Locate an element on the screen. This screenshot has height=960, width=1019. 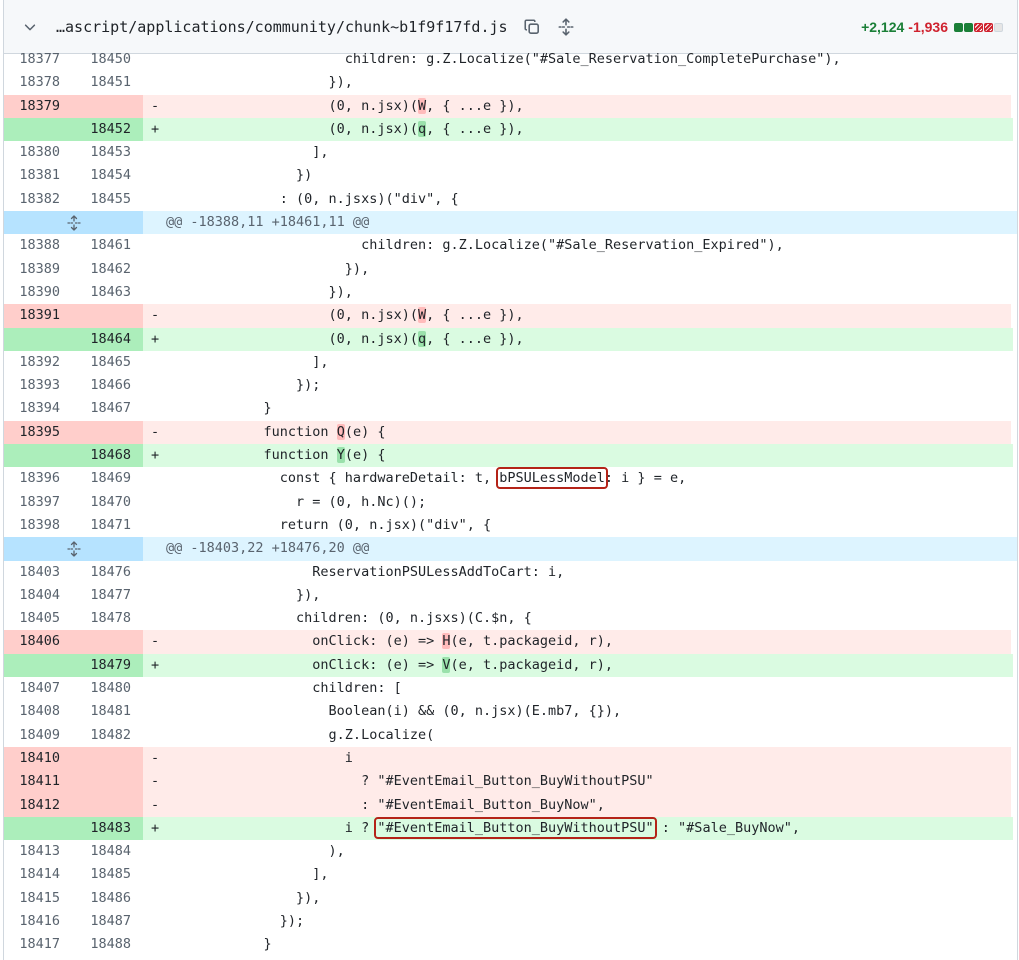
changed-token: q is located at coordinates (422, 338).